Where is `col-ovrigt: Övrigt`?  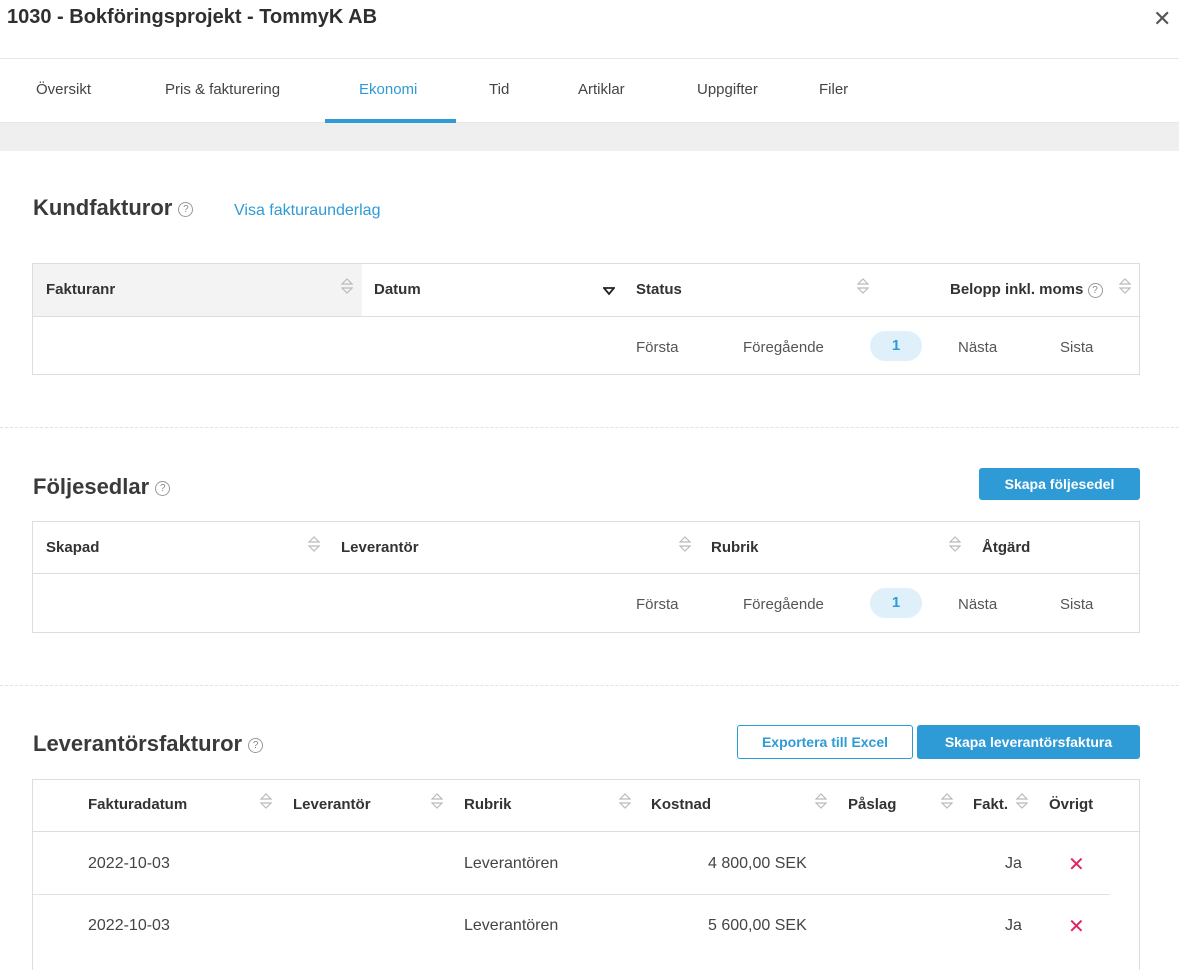 col-ovrigt: Övrigt is located at coordinates (1071, 804).